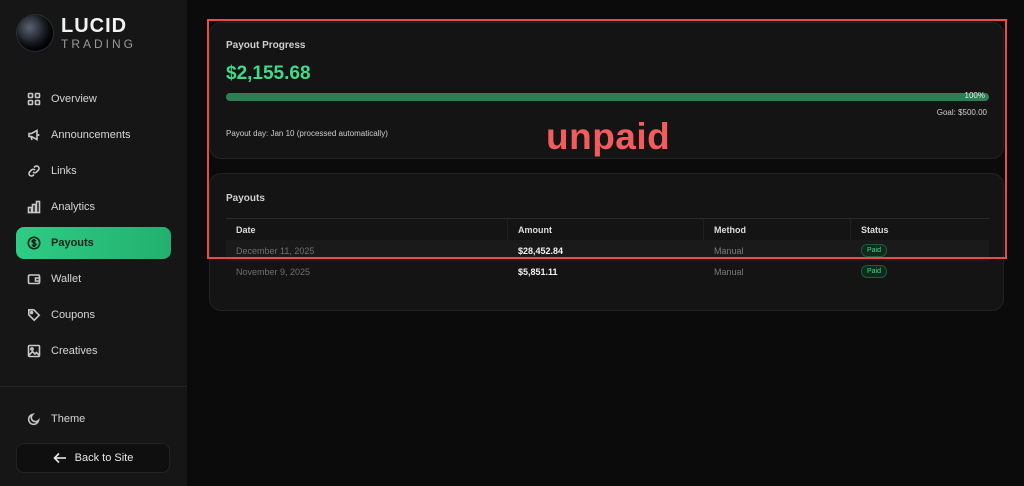 Image resolution: width=1024 pixels, height=486 pixels. Describe the element at coordinates (74, 351) in the screenshot. I see `sidebar-item-label: Creatives` at that location.